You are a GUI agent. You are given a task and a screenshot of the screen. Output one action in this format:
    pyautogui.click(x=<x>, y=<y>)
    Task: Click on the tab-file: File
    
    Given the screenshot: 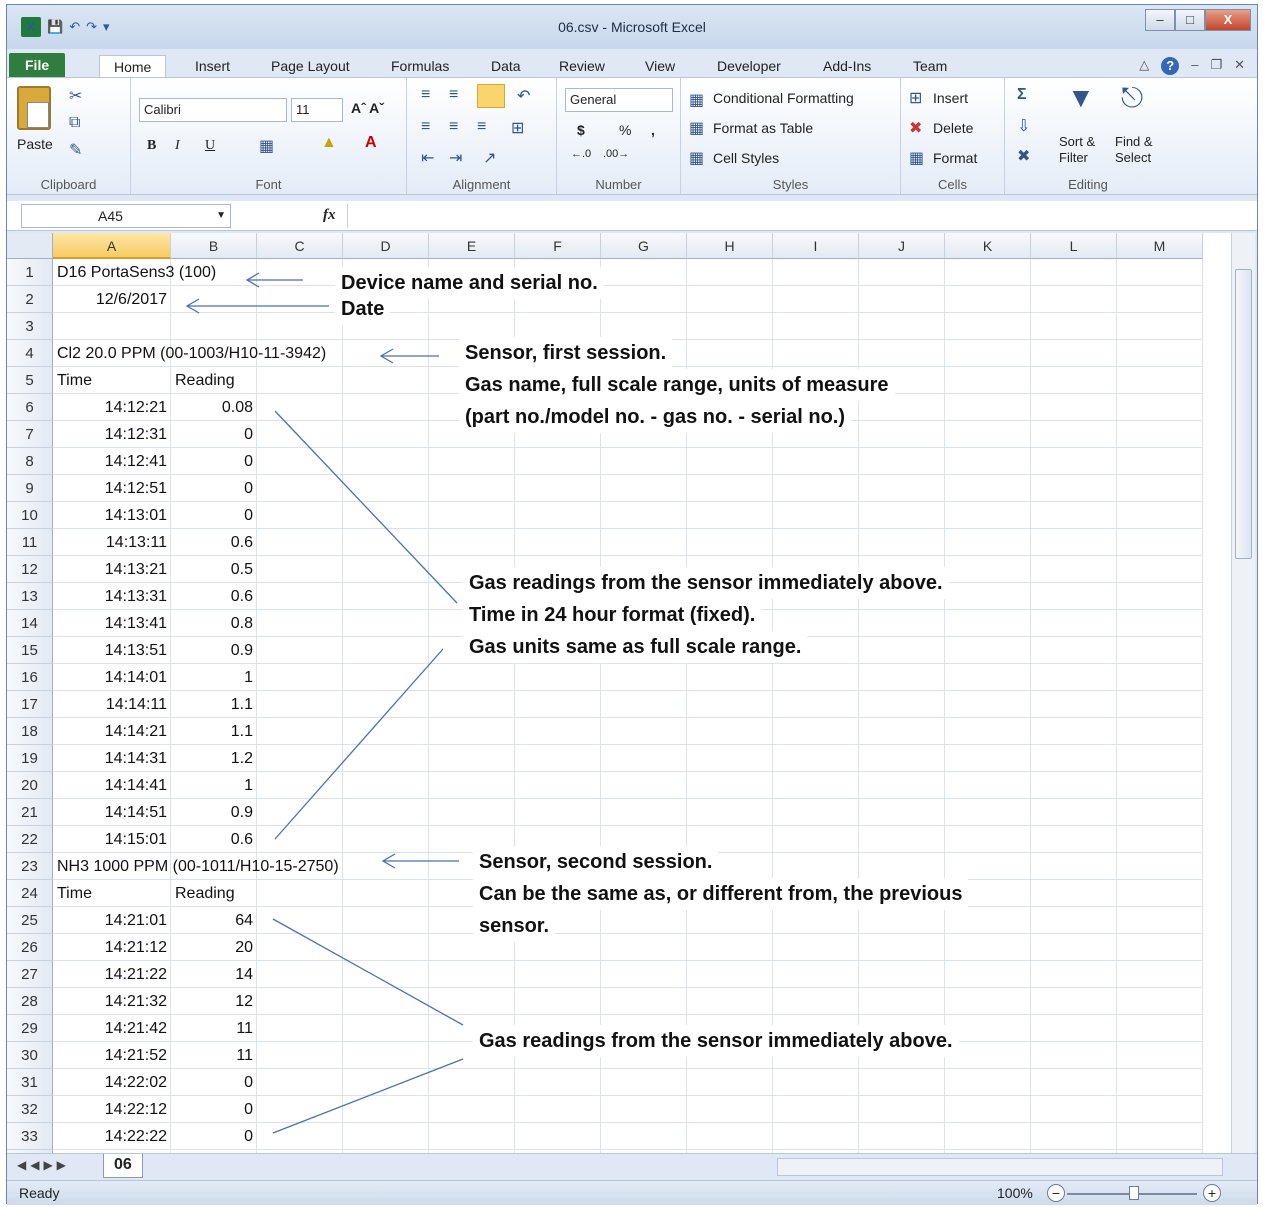 What is the action you would take?
    pyautogui.click(x=37, y=65)
    